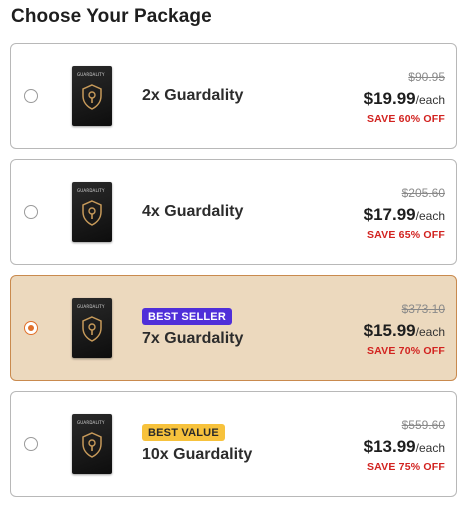 This screenshot has width=476, height=508. Describe the element at coordinates (423, 193) in the screenshot. I see `original-price: $205.60` at that location.